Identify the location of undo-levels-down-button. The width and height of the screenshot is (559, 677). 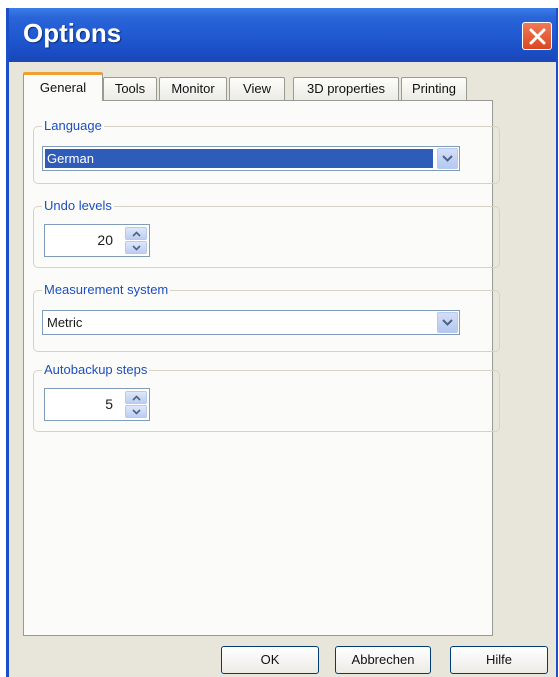
(136, 247).